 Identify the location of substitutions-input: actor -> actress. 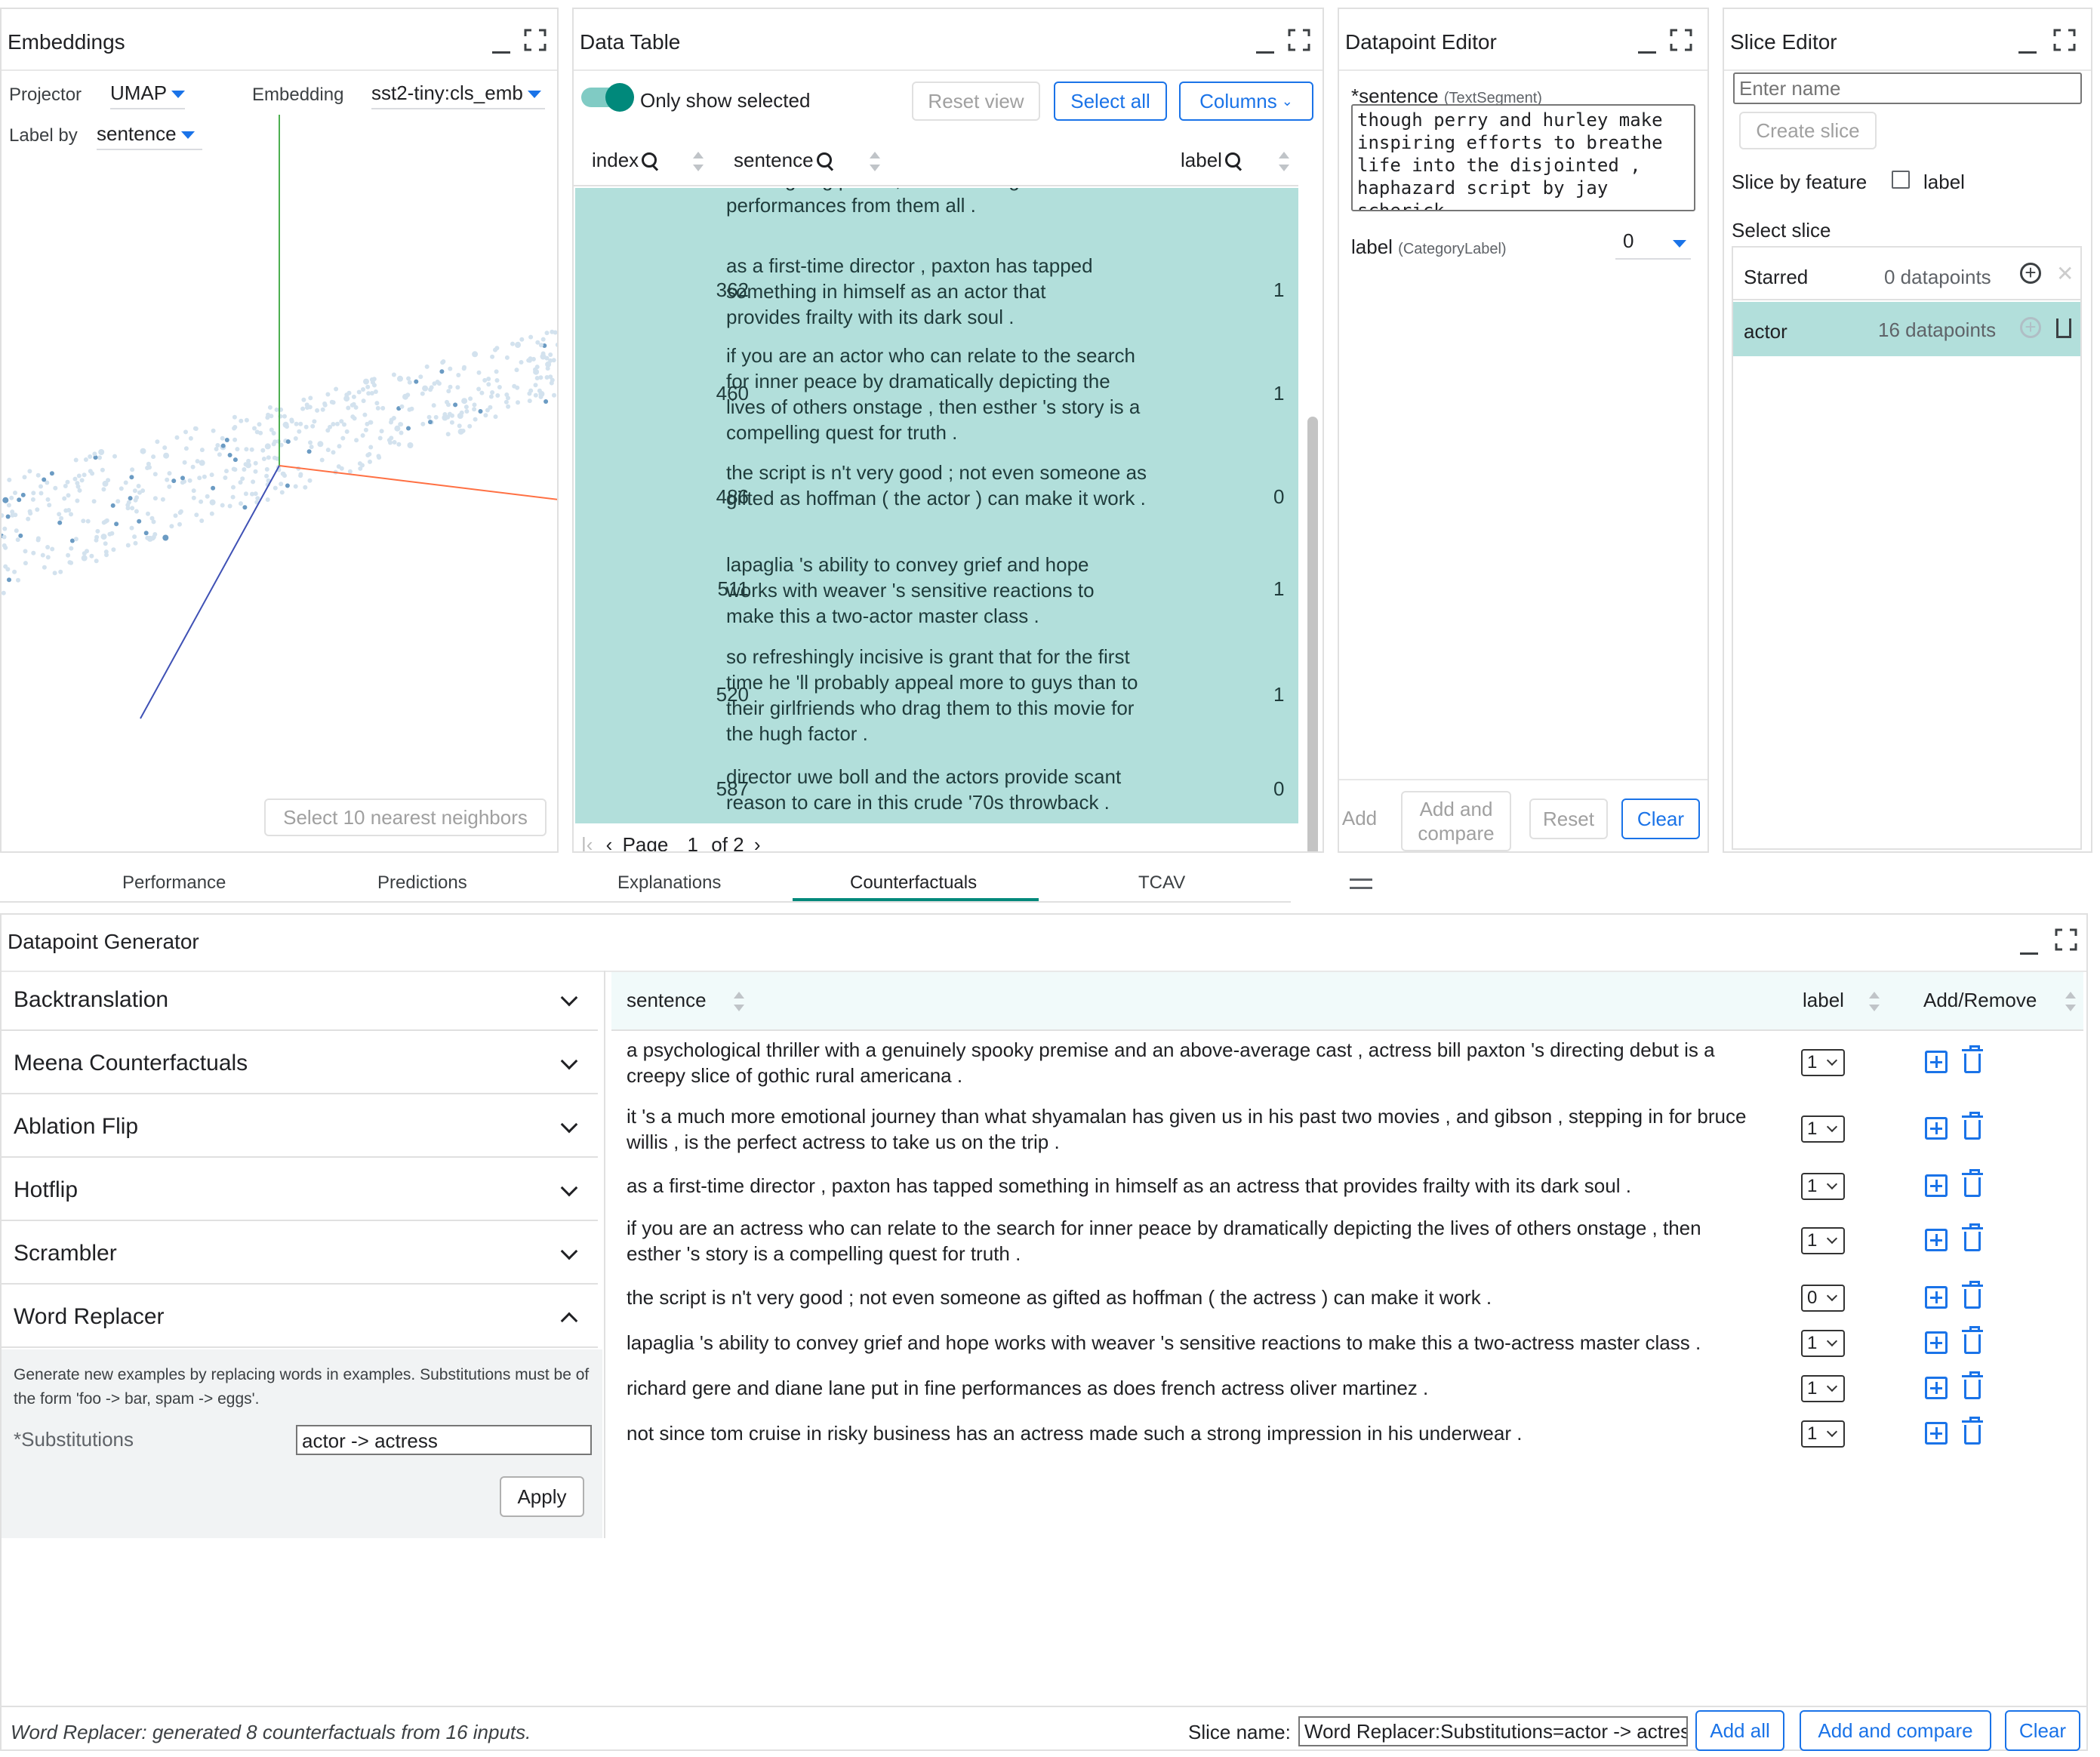
(444, 1440).